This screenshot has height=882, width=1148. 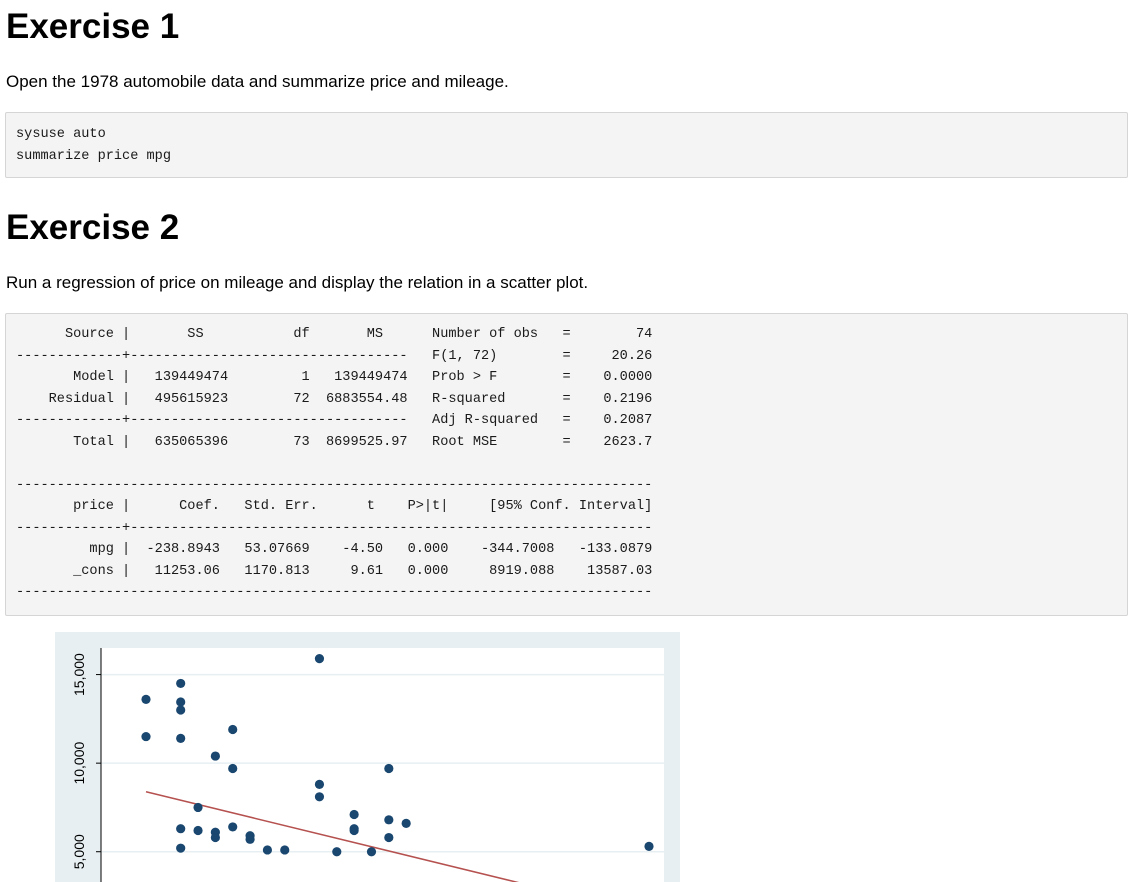 I want to click on y-tick-label: 15,000, so click(x=79, y=674).